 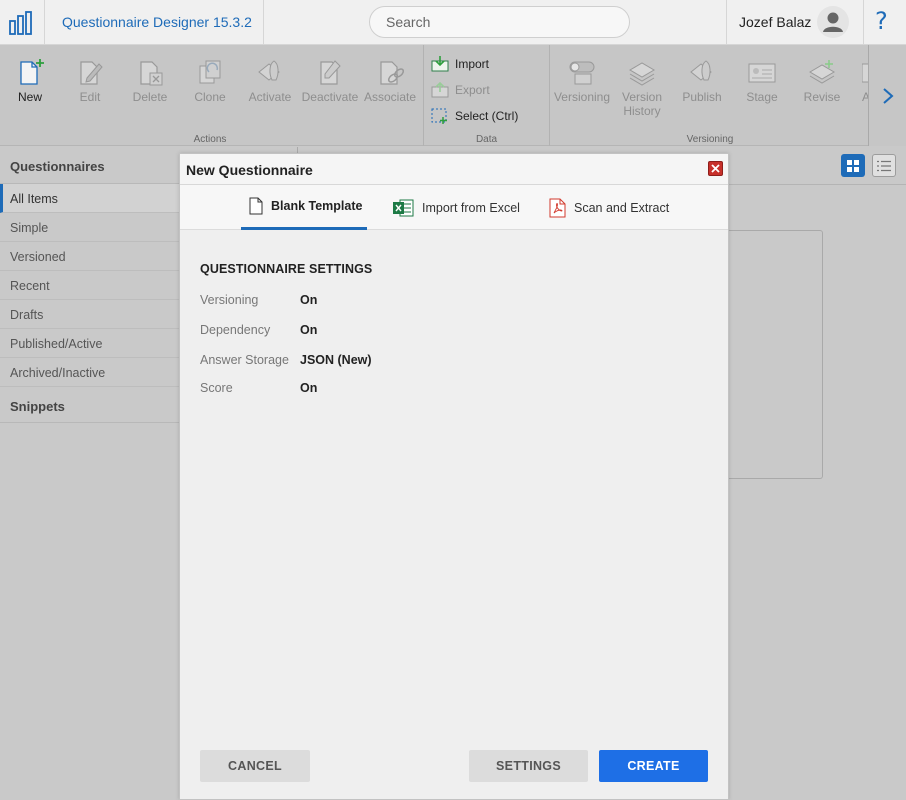 What do you see at coordinates (487, 116) in the screenshot?
I see `select-label: Select (Ctrl)` at bounding box center [487, 116].